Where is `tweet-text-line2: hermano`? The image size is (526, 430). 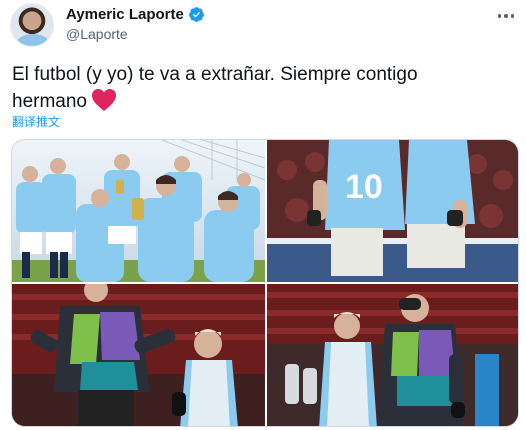 tweet-text-line2: hermano is located at coordinates (49, 101).